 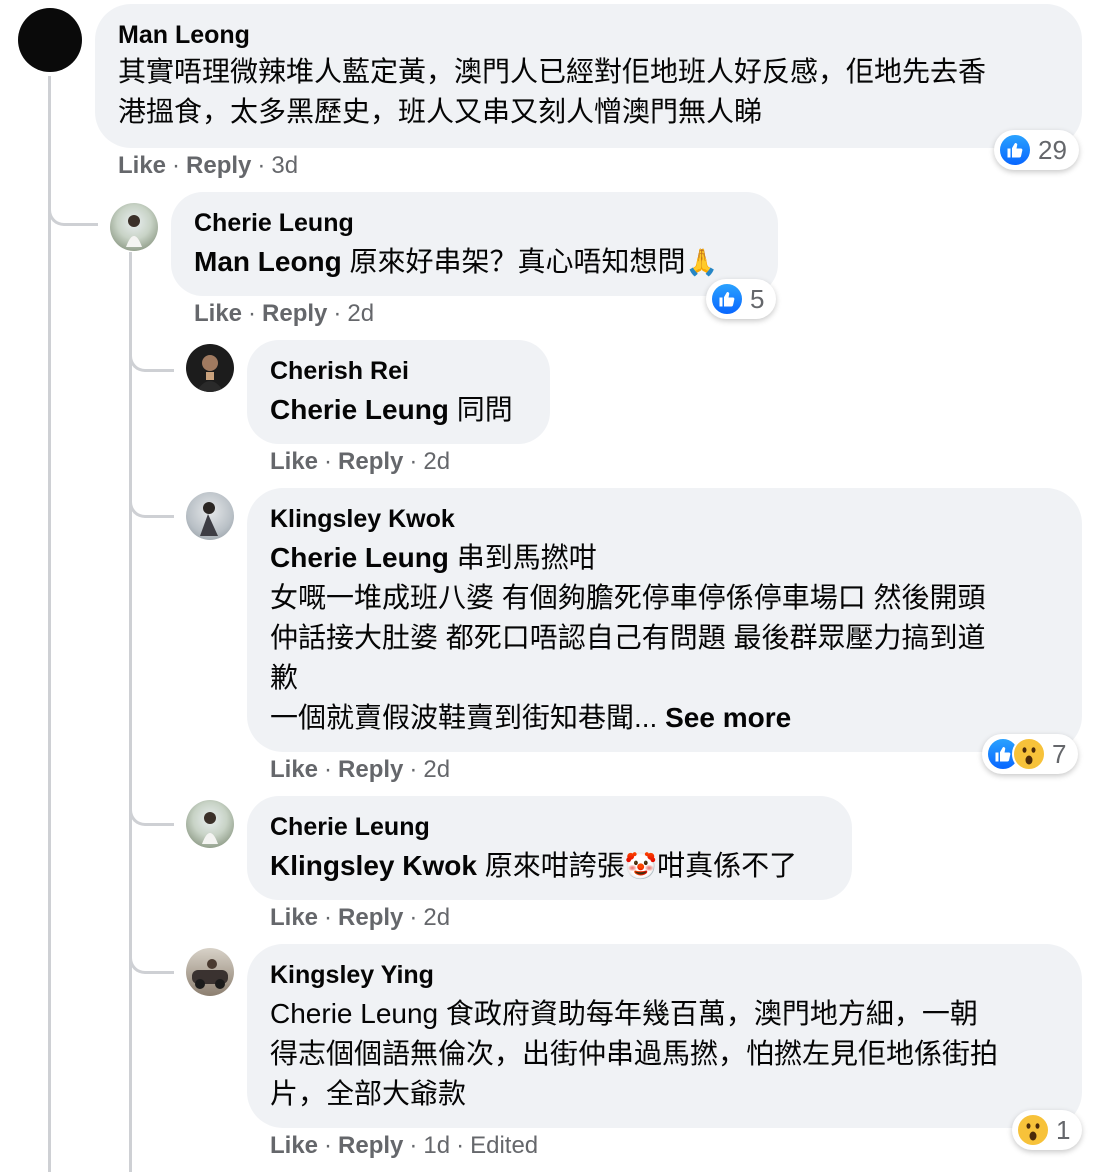 I want to click on comment-author: Kingsley Ying, so click(x=676, y=975).